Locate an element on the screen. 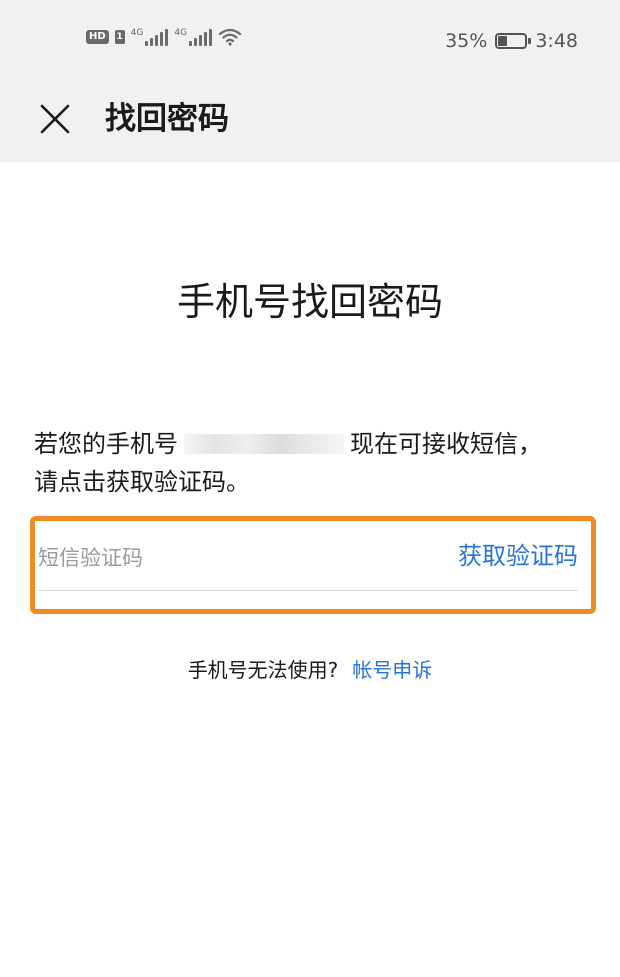 The width and height of the screenshot is (620, 977). close-icon is located at coordinates (55, 119).